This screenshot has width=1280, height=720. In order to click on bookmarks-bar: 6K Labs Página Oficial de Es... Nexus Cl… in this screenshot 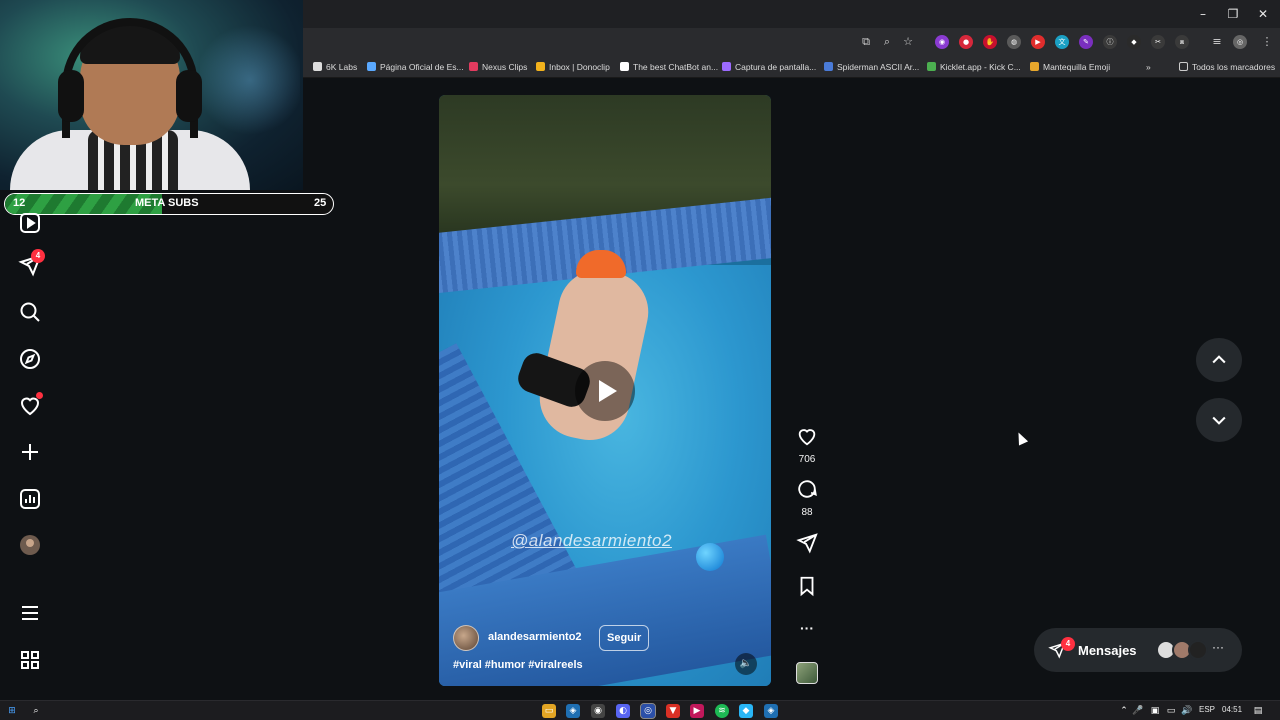, I will do `click(791, 67)`.